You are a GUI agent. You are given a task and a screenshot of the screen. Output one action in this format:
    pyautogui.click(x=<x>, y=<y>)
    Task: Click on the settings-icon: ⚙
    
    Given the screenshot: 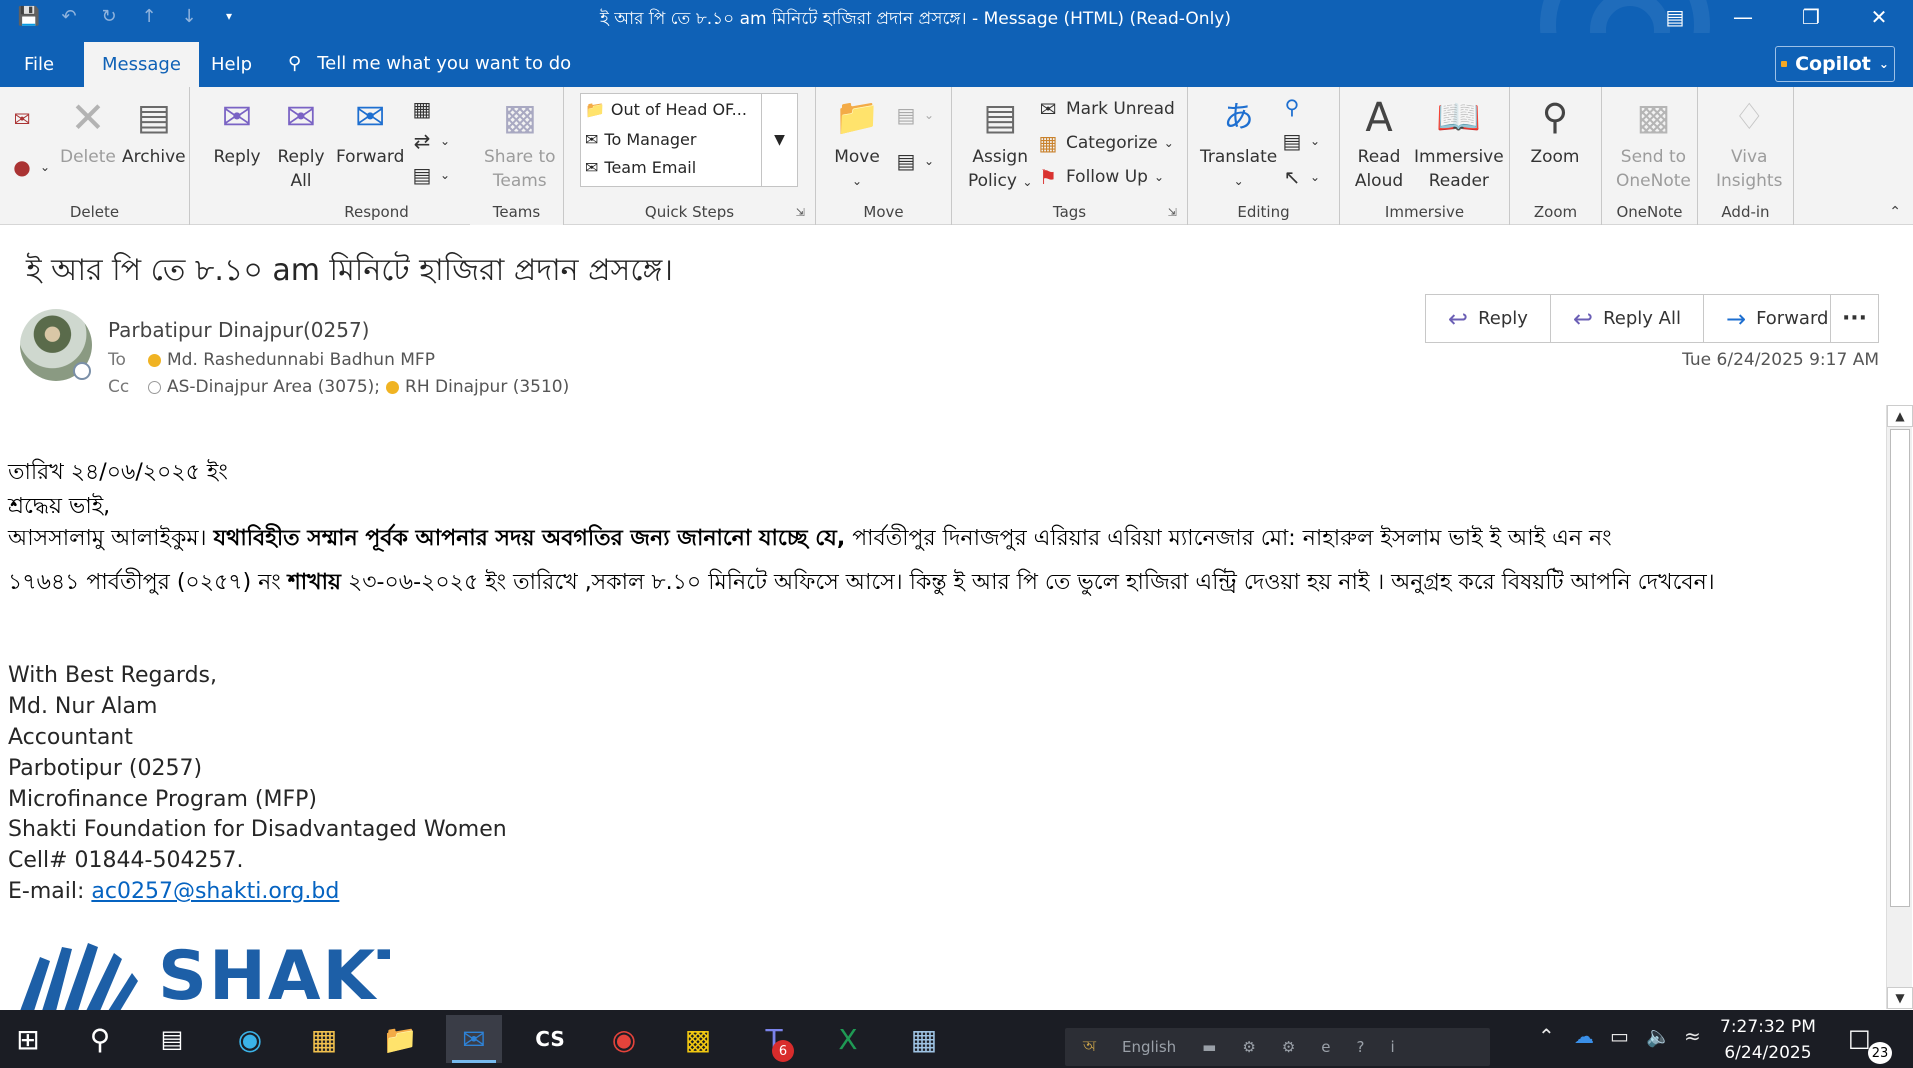 What is the action you would take?
    pyautogui.click(x=1288, y=1047)
    